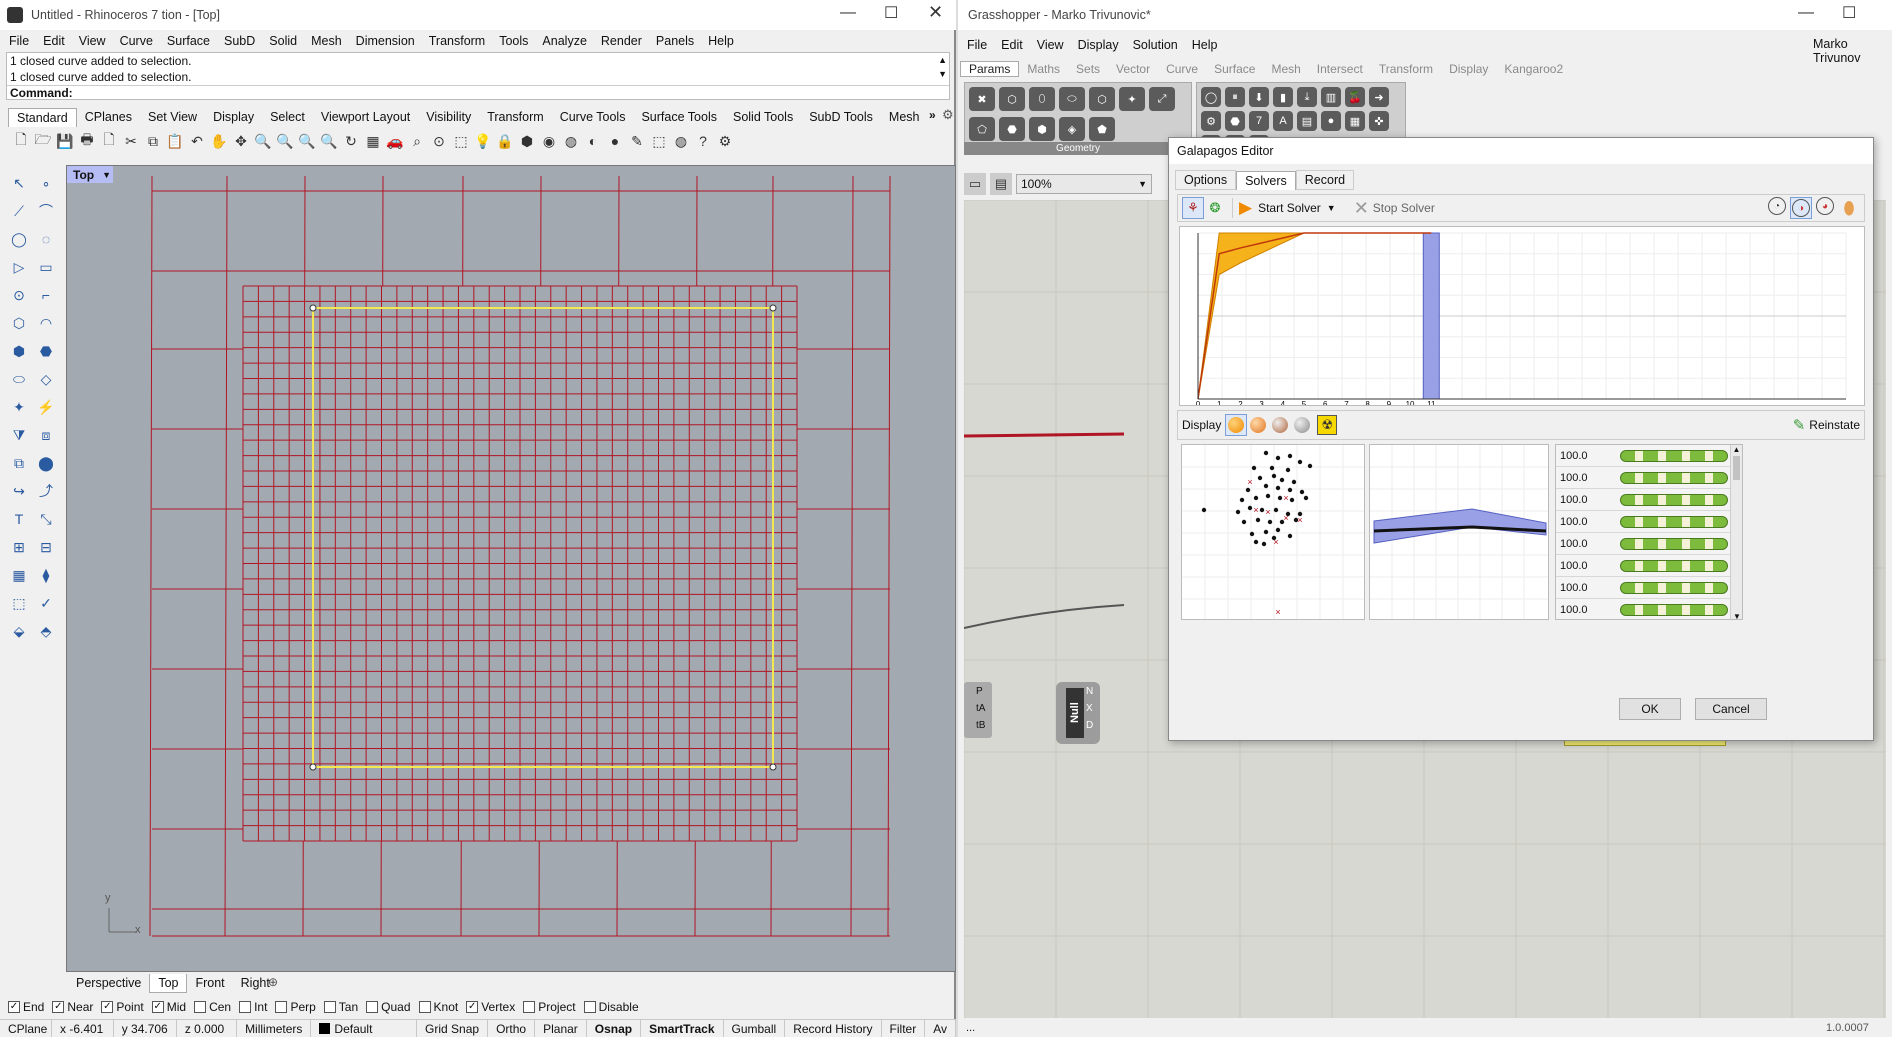 Image resolution: width=1892 pixels, height=1037 pixels. Describe the element at coordinates (1736, 449) in the screenshot. I see `list-scroll-up-icon: ▲` at that location.